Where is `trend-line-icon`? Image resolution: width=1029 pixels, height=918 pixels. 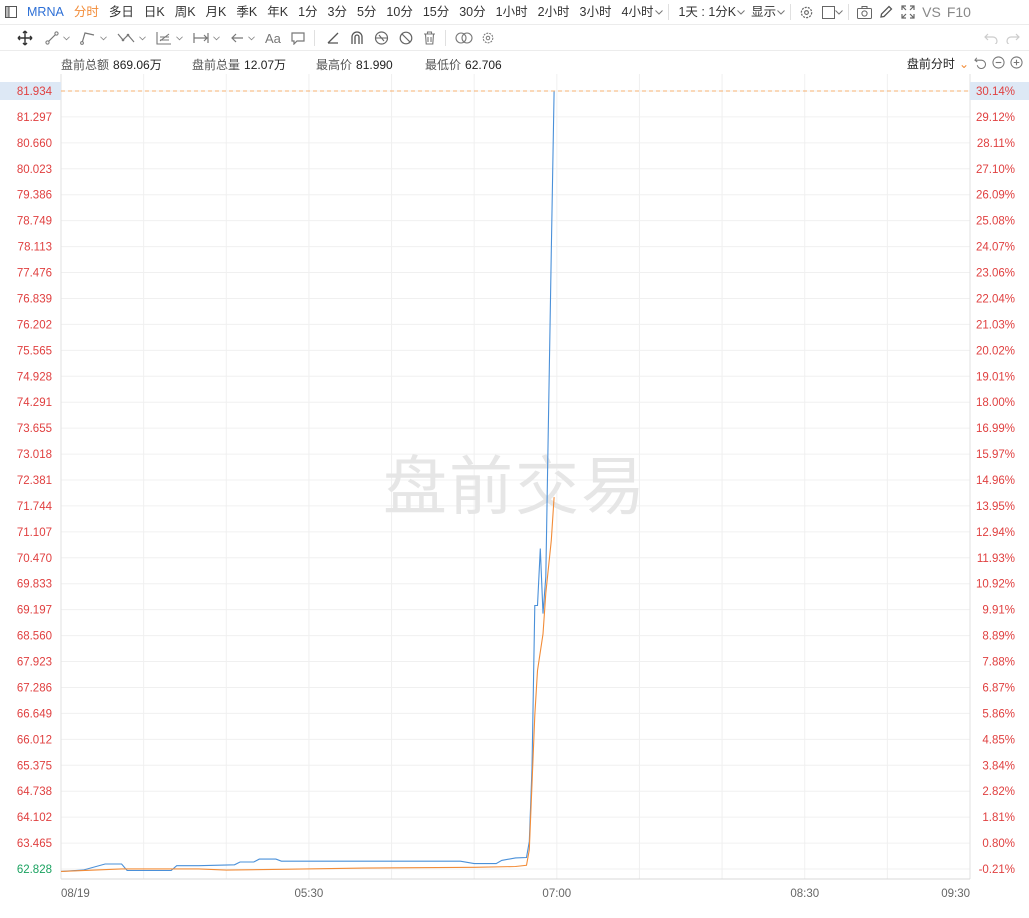
trend-line-icon is located at coordinates (52, 38).